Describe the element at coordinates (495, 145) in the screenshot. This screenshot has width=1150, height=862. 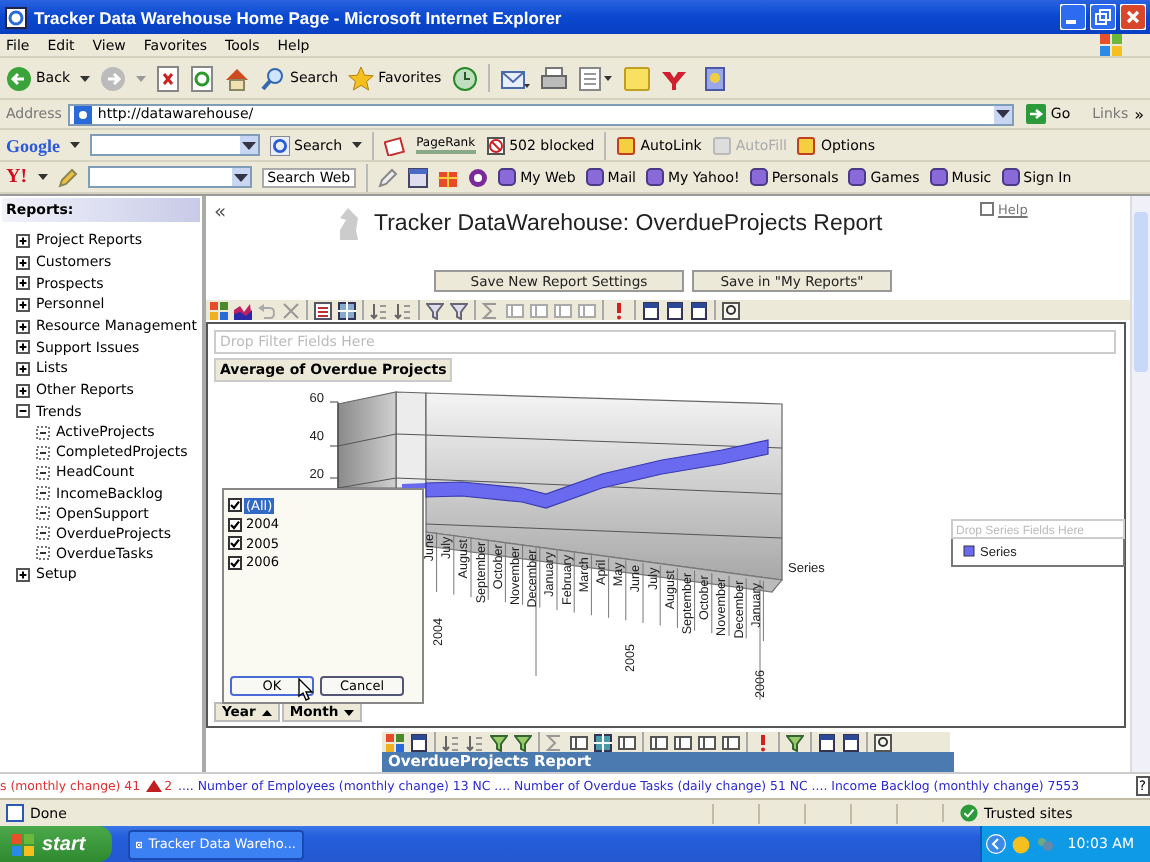
I see `blocked-icon` at that location.